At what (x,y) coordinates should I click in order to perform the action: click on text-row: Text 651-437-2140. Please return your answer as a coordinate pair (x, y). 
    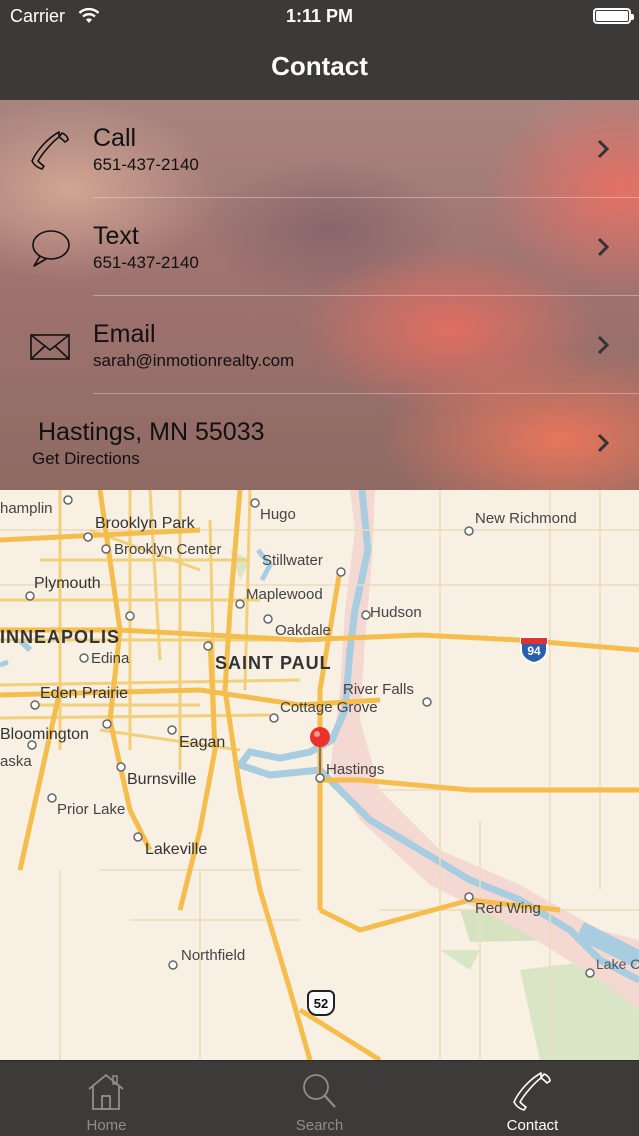
    Looking at the image, I should click on (319, 247).